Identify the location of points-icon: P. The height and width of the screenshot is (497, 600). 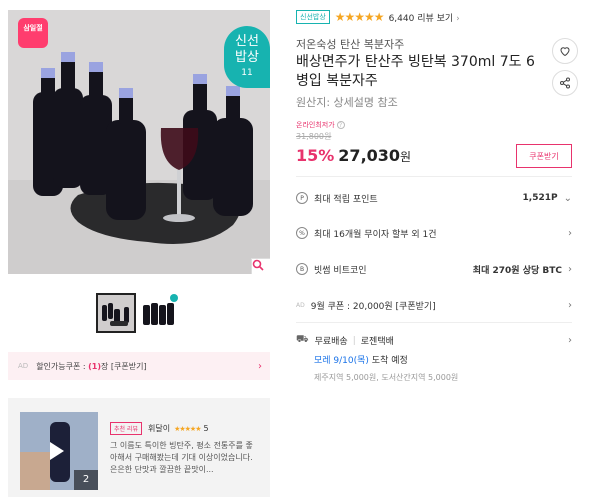
(302, 198).